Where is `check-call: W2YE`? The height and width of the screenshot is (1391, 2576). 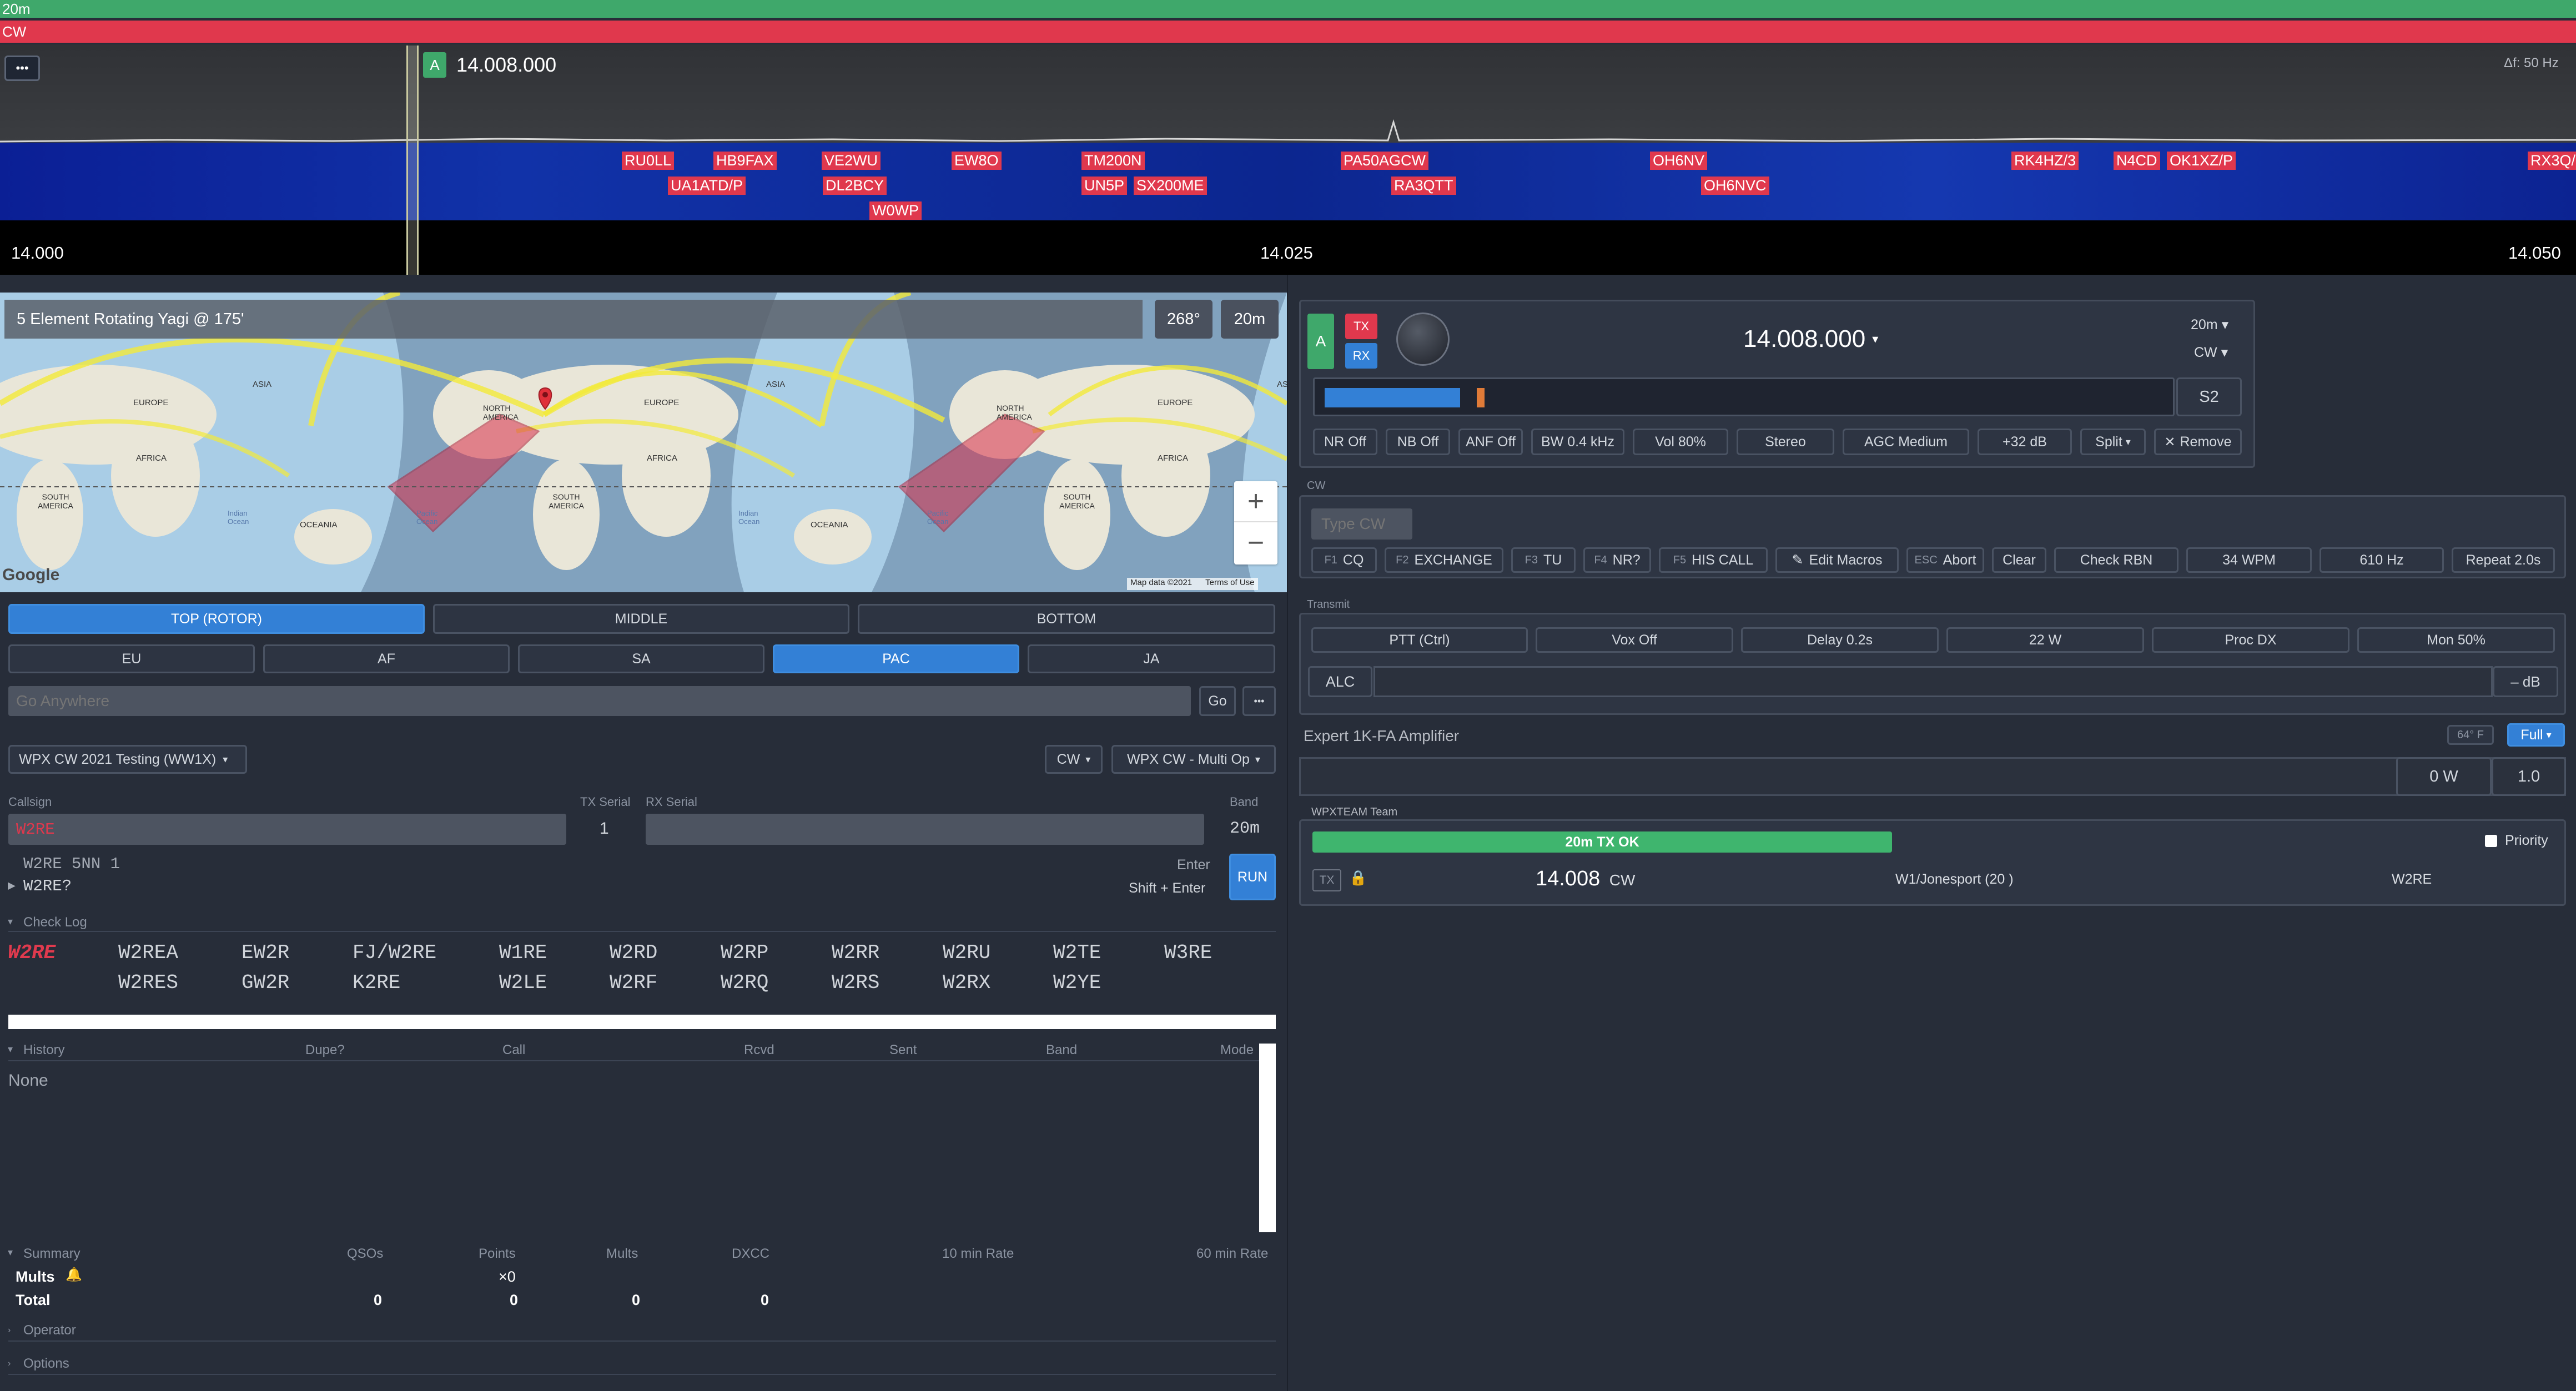
check-call: W2YE is located at coordinates (1077, 982).